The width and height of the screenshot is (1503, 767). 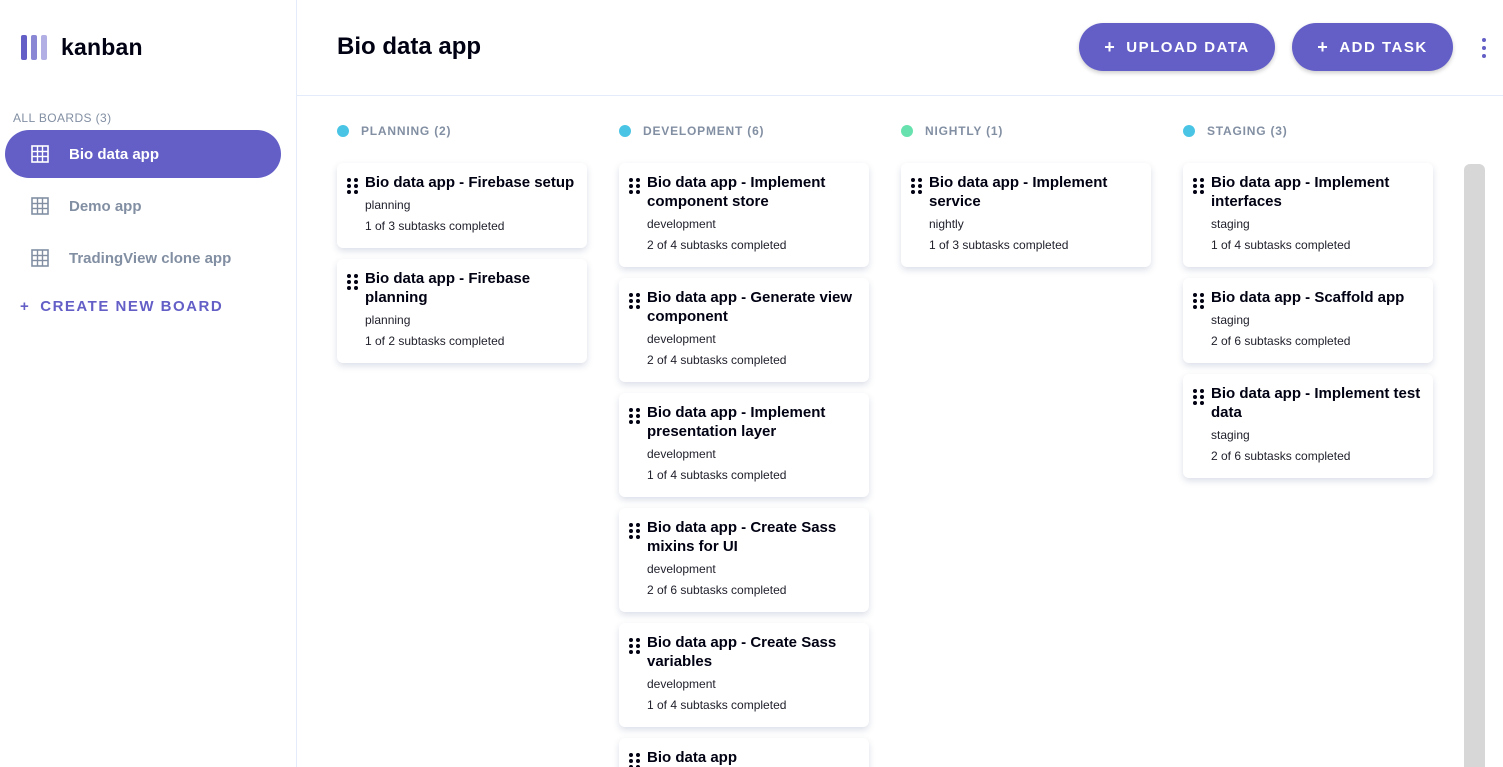 What do you see at coordinates (1018, 192) in the screenshot?
I see `task-title: Bio data app - Implement service` at bounding box center [1018, 192].